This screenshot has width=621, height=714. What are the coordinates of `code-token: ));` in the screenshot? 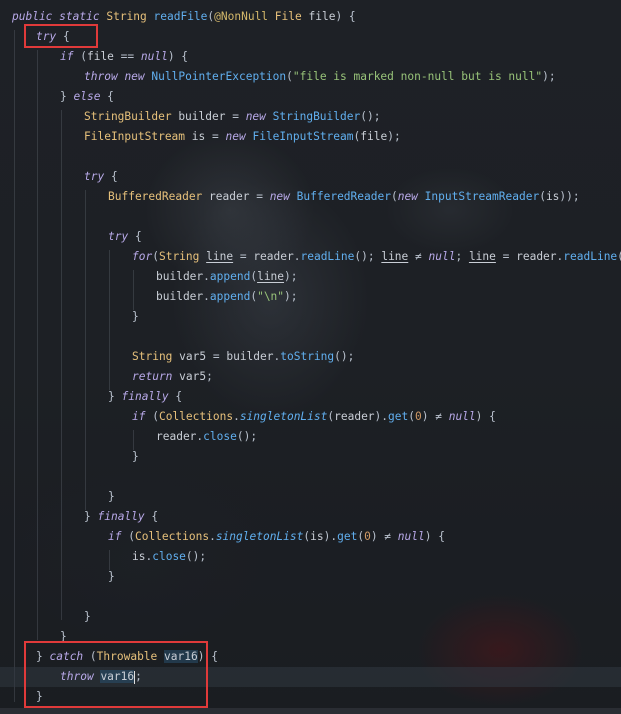 It's located at (569, 196).